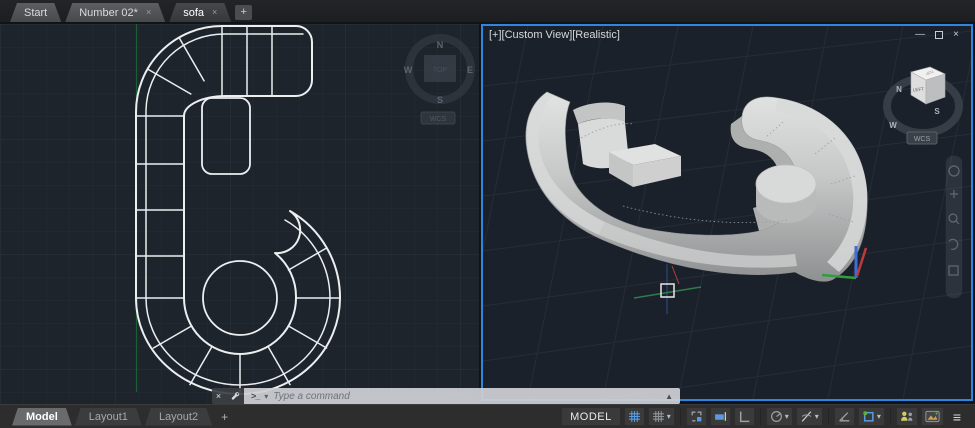 The width and height of the screenshot is (975, 428). Describe the element at coordinates (228, 396) in the screenshot. I see `command-line-controls: ×` at that location.